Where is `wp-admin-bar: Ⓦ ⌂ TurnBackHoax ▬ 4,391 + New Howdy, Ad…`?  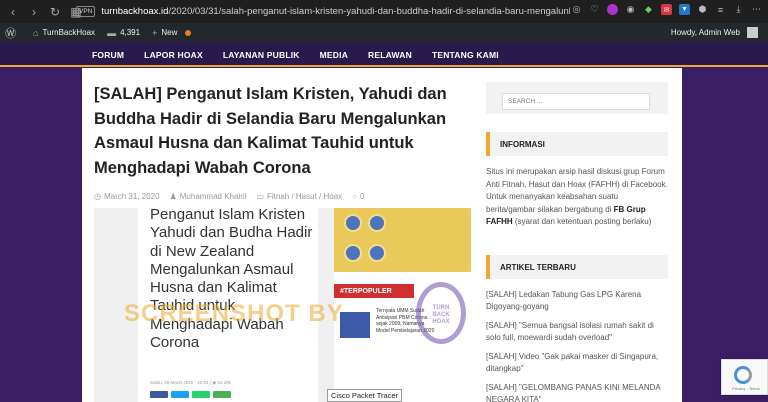 wp-admin-bar: Ⓦ ⌂ TurnBackHoax ▬ 4,391 + New Howdy, Ad… is located at coordinates (384, 32).